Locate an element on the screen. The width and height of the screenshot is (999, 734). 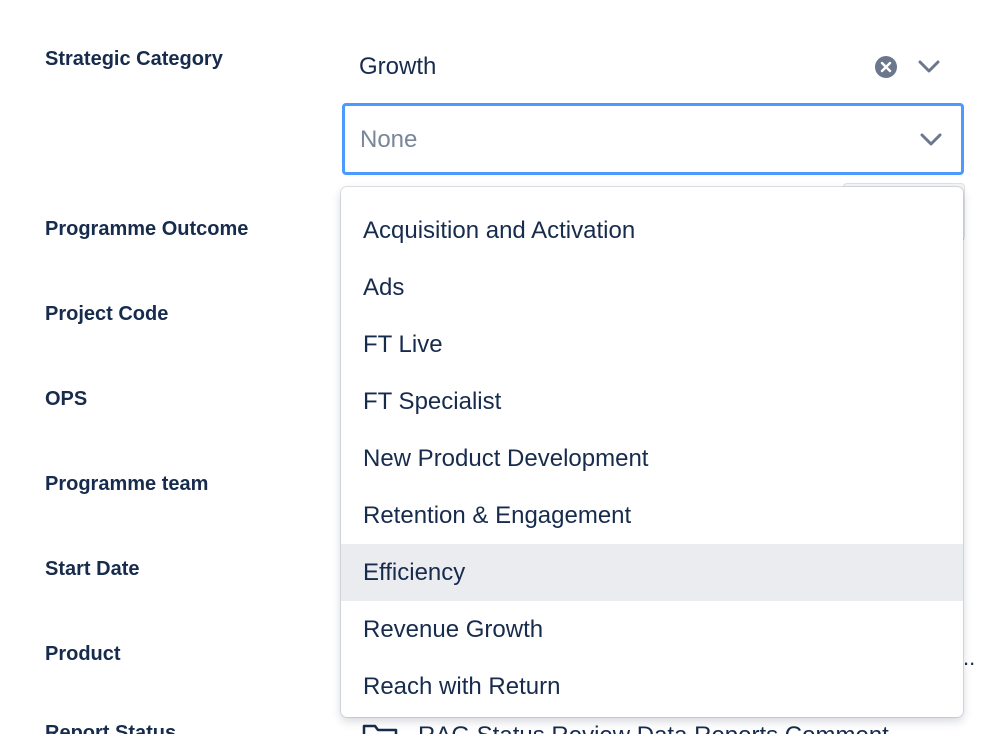
menu-option: Reach with Return is located at coordinates (652, 686).